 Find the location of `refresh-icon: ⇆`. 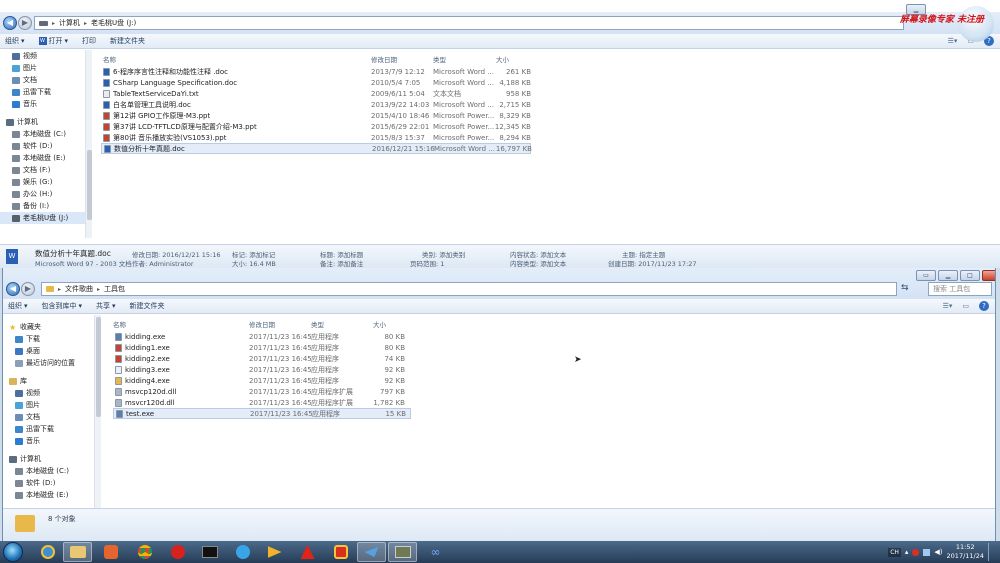

refresh-icon: ⇆ is located at coordinates (905, 288).